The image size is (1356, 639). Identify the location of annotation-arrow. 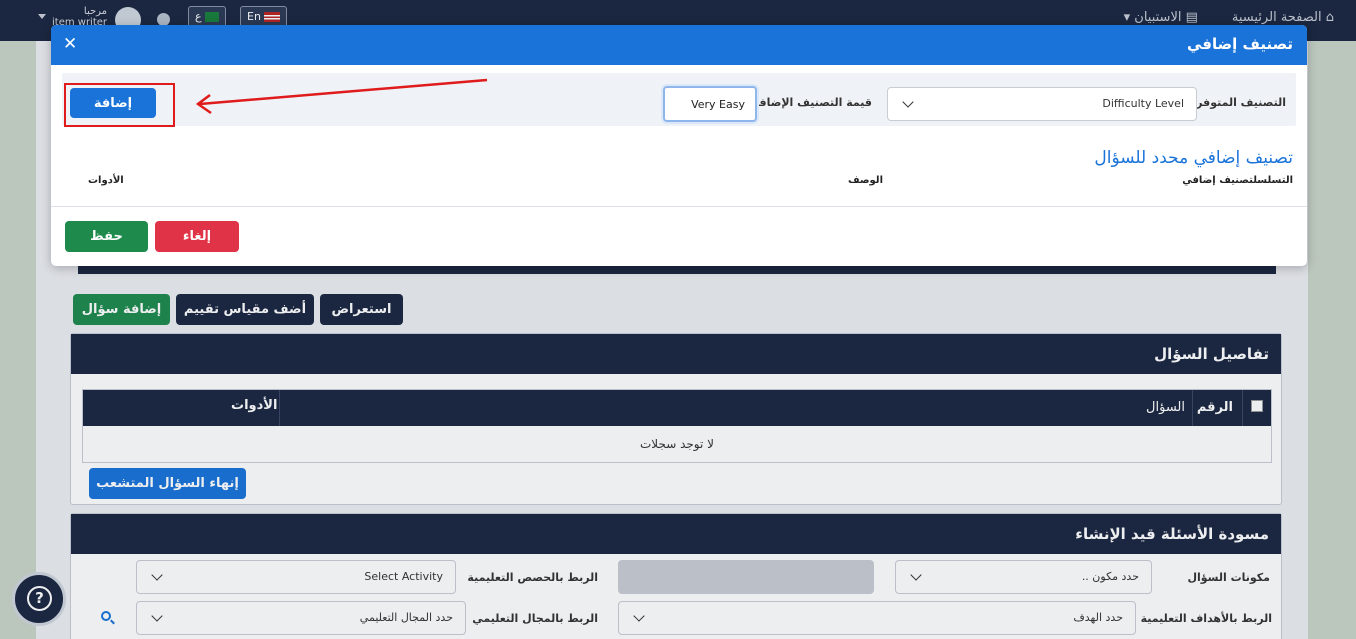
(341, 96).